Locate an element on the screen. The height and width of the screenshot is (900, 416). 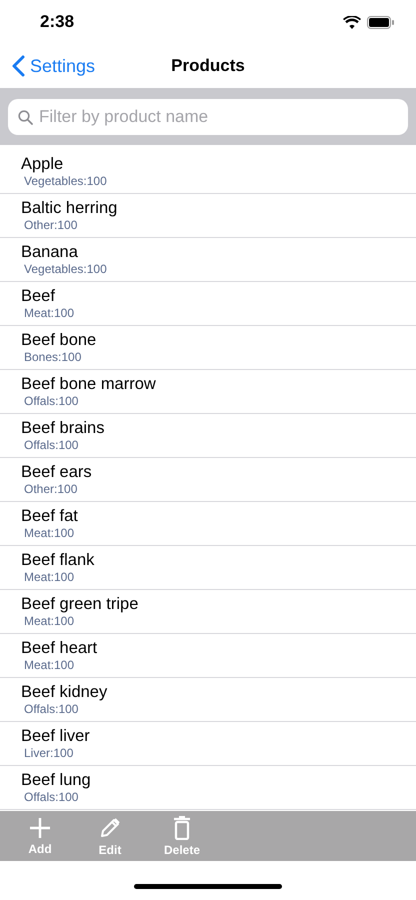
status-time: 2:38 is located at coordinates (57, 22).